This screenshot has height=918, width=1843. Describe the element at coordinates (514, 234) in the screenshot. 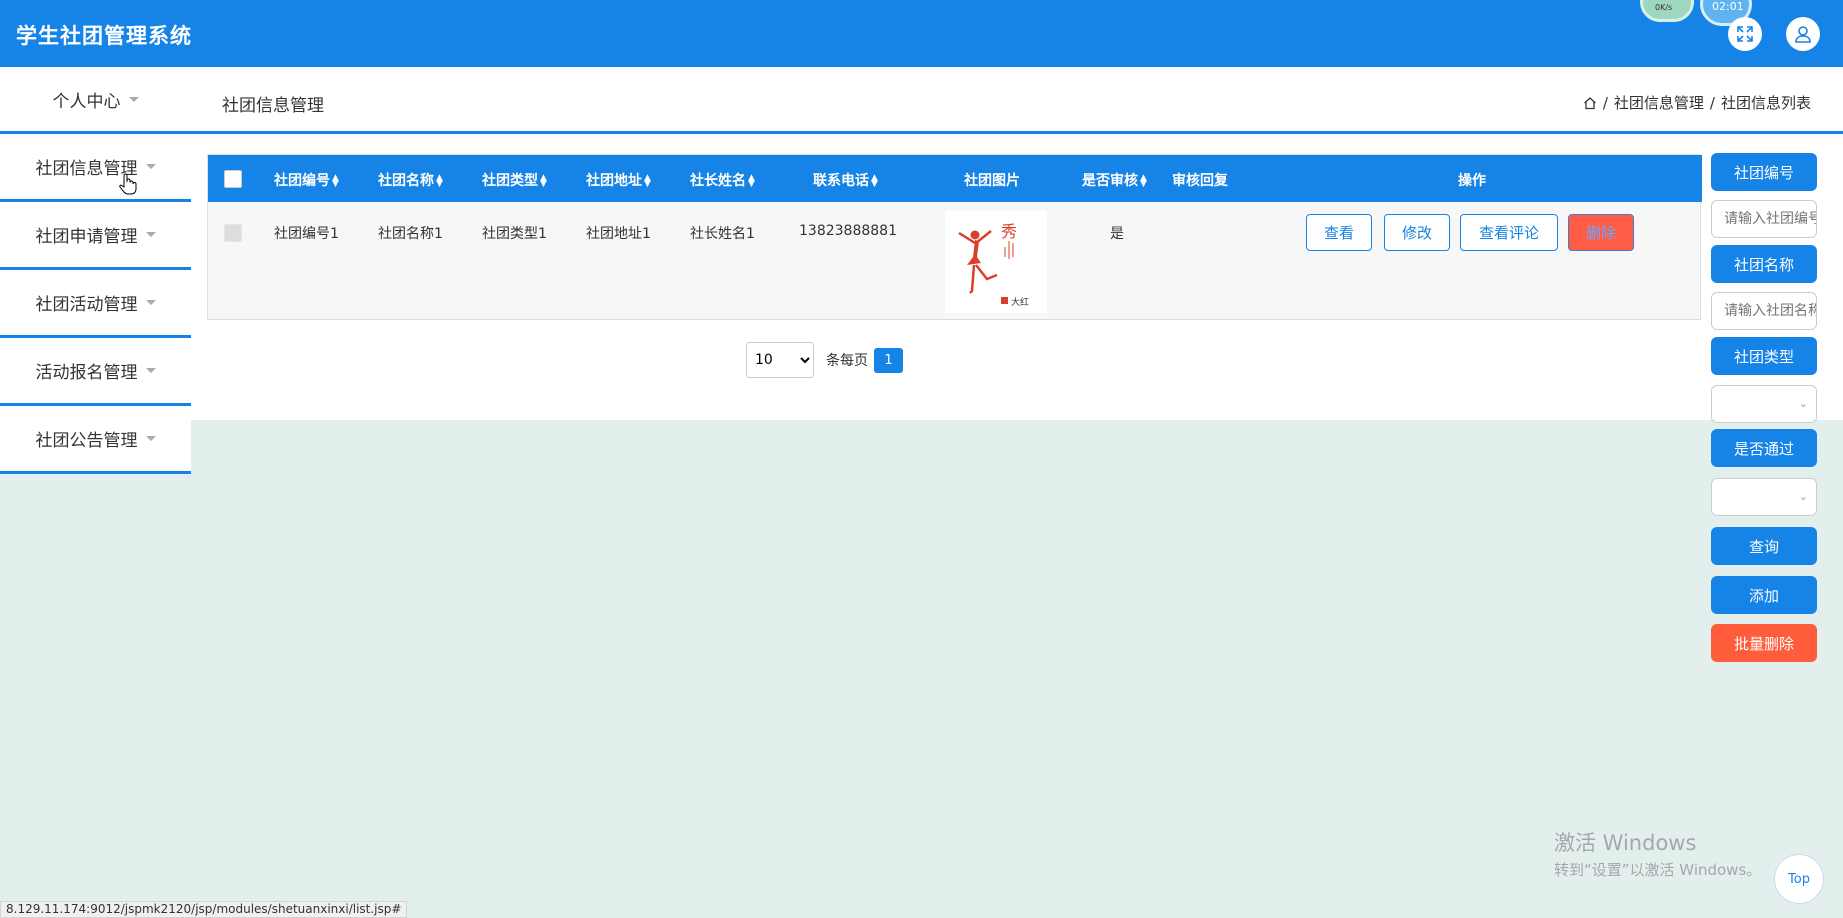

I see `cell-type: 社团类型1` at that location.